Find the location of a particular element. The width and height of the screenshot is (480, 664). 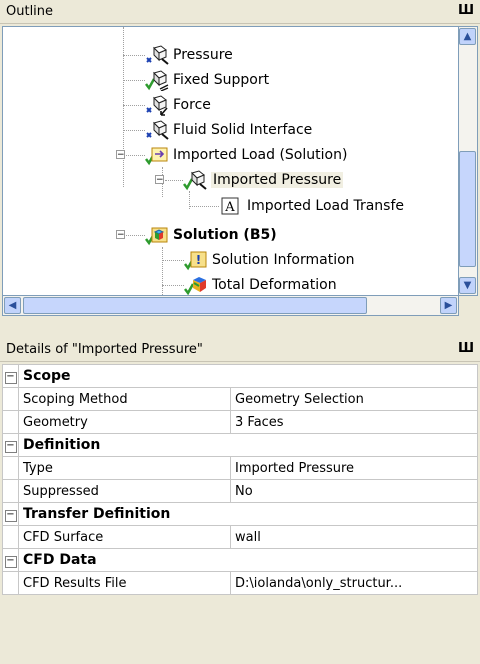

solution-information-icon: ! is located at coordinates (196, 260).